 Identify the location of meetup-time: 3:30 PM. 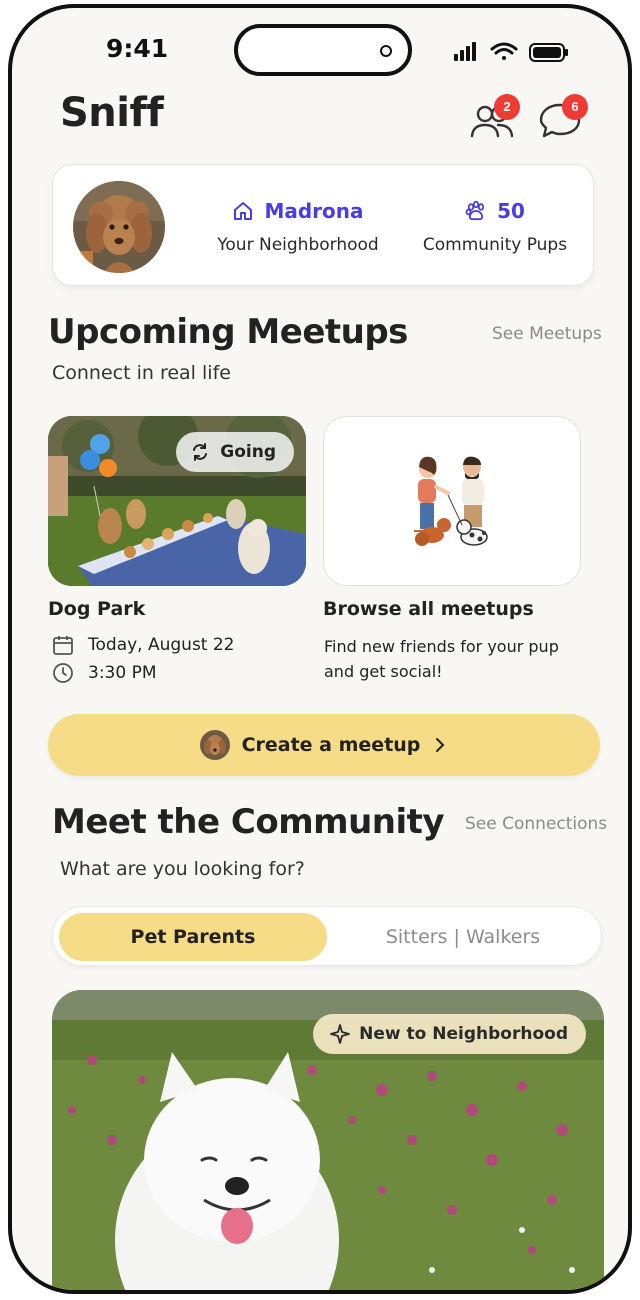
(122, 673).